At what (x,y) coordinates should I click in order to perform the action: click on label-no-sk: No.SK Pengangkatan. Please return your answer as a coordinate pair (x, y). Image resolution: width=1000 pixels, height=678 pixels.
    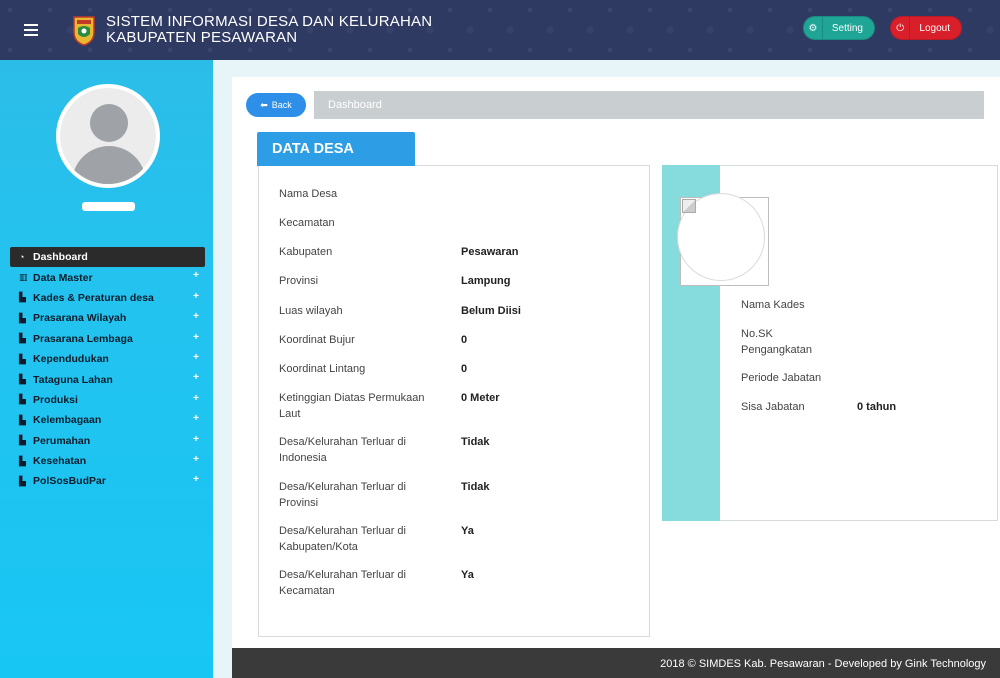
    Looking at the image, I should click on (776, 342).